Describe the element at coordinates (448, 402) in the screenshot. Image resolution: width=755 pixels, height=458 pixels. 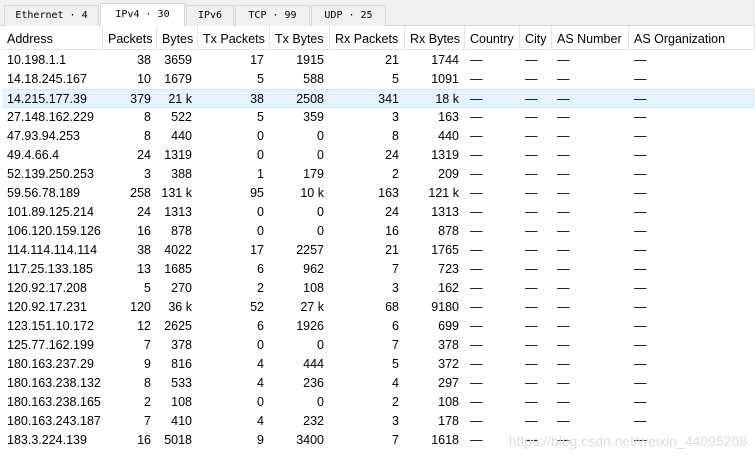
I see `cell-rx-bytes: 108` at that location.